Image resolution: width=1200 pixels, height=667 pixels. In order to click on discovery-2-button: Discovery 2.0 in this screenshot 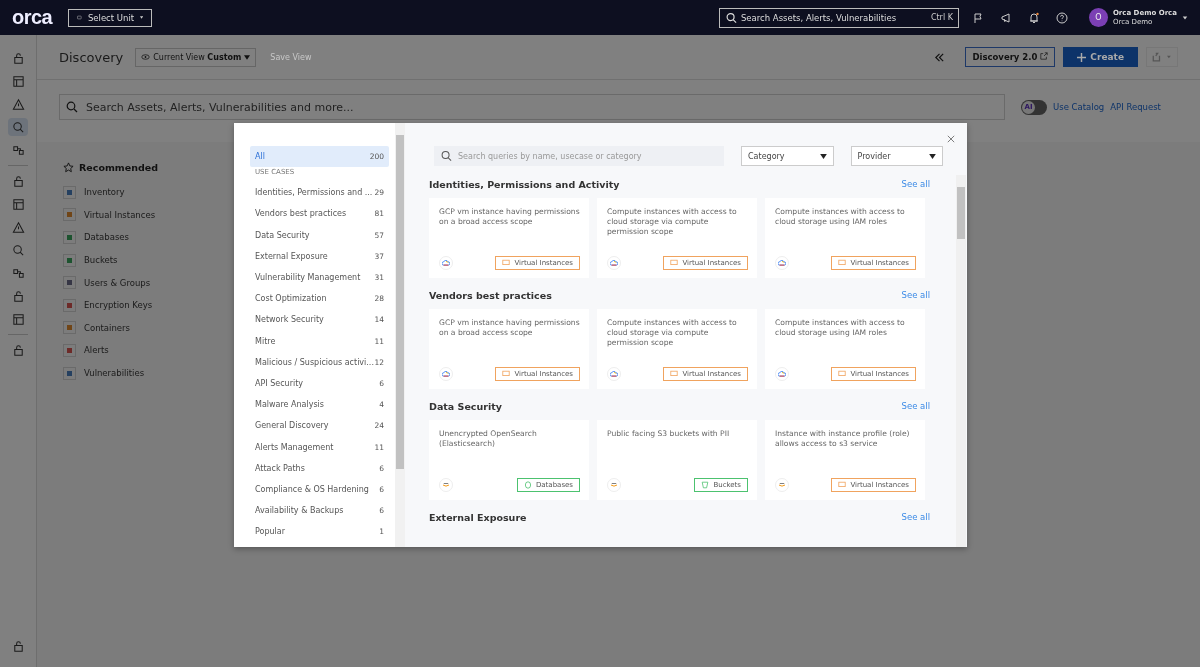, I will do `click(1010, 57)`.